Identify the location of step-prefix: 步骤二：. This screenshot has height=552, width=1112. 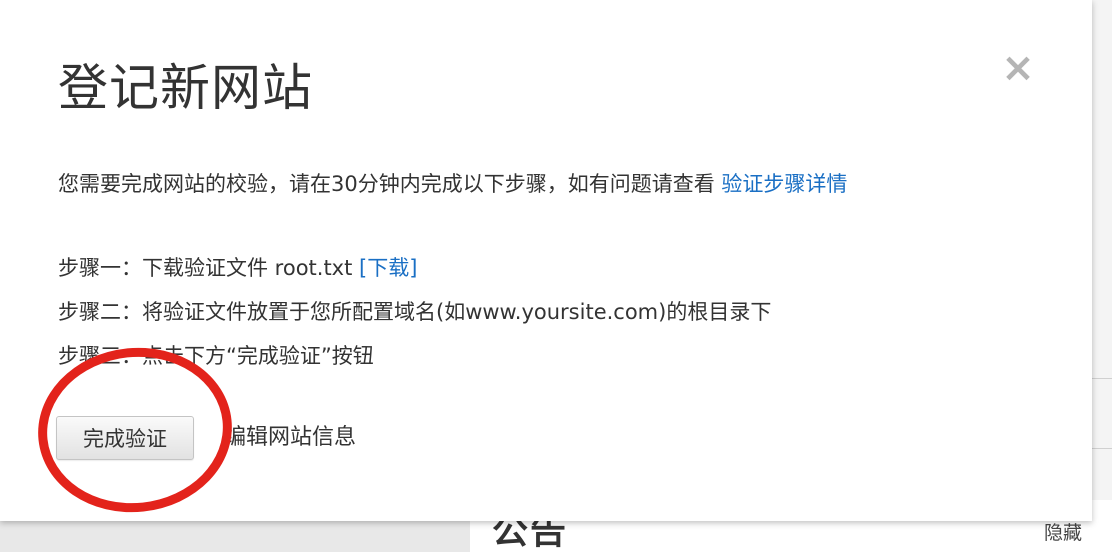
(100, 312).